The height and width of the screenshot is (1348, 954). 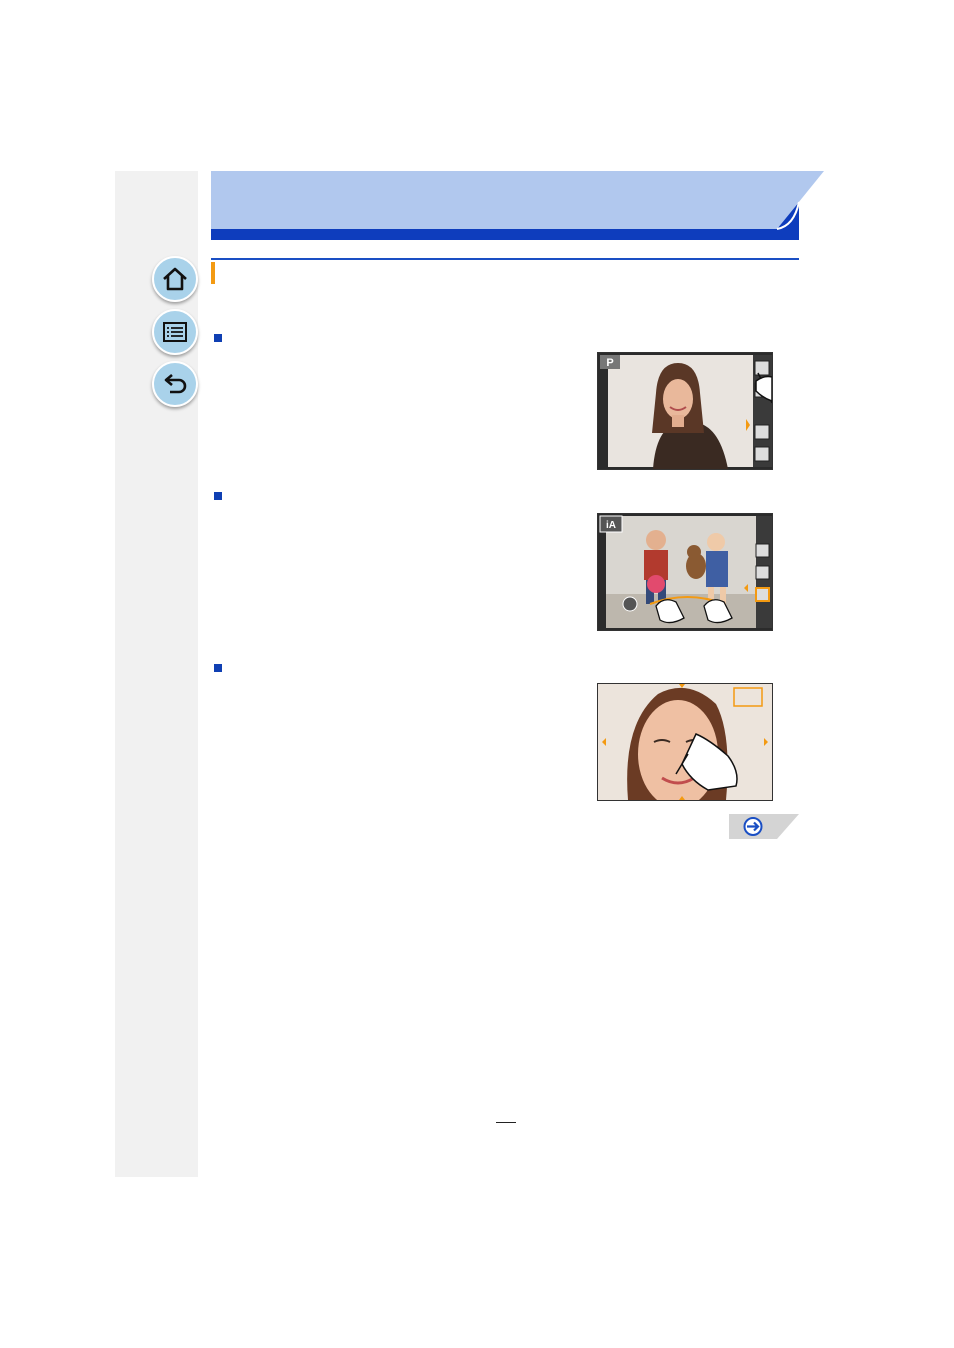 I want to click on chapter-header-band, so click(x=517, y=205).